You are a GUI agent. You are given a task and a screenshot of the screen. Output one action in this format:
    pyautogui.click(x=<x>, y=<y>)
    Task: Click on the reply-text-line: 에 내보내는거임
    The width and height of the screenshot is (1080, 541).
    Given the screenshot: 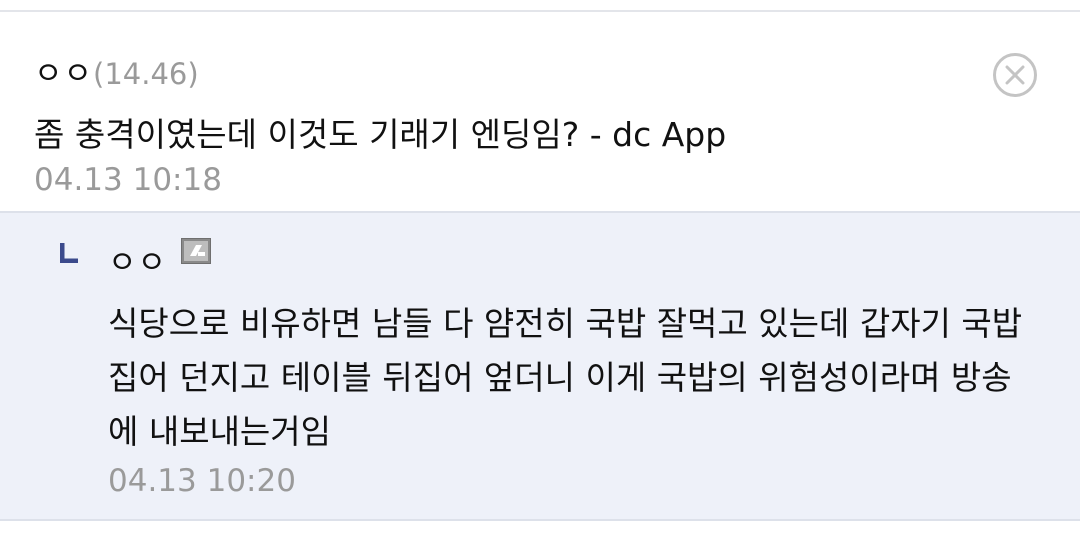 What is the action you would take?
    pyautogui.click(x=220, y=431)
    